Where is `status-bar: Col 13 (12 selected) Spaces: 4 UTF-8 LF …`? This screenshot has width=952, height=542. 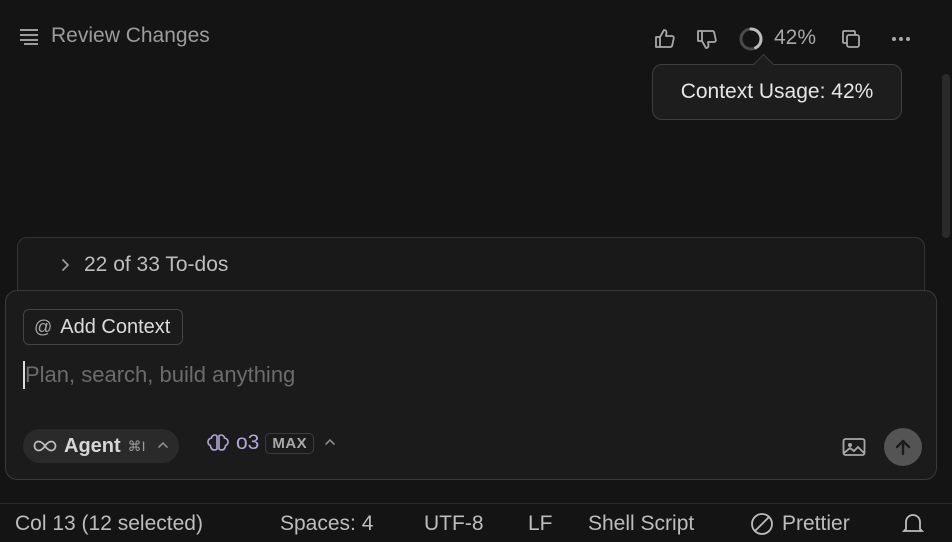 status-bar: Col 13 (12 selected) Spaces: 4 UTF-8 LF … is located at coordinates (476, 519).